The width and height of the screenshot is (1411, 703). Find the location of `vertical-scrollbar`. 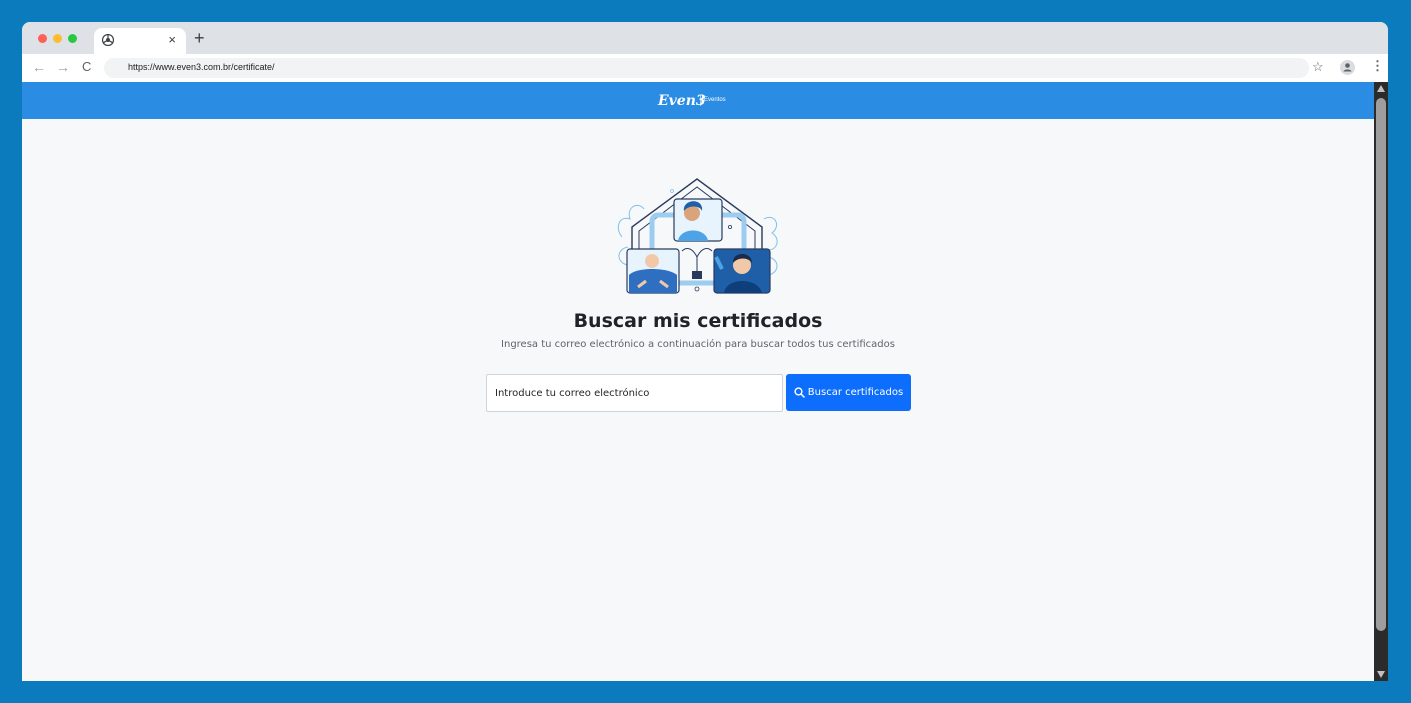

vertical-scrollbar is located at coordinates (1381, 381).